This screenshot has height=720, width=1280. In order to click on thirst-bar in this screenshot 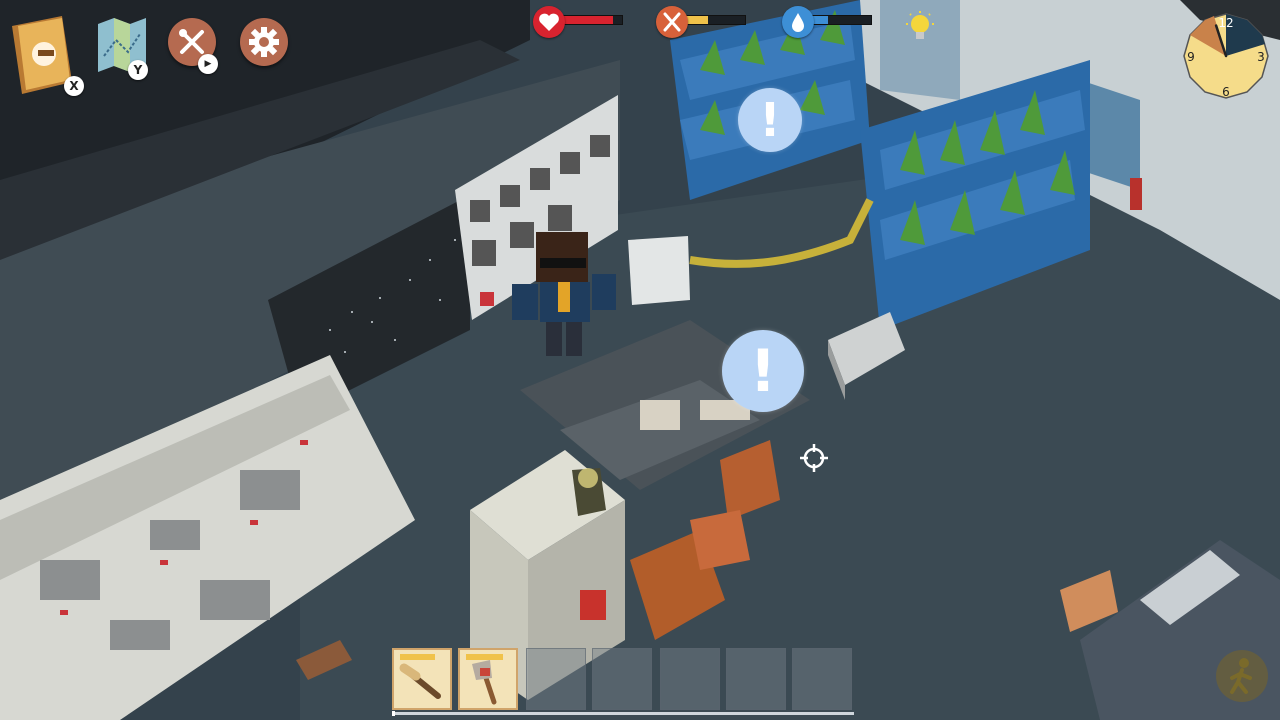, I will do `click(840, 20)`.